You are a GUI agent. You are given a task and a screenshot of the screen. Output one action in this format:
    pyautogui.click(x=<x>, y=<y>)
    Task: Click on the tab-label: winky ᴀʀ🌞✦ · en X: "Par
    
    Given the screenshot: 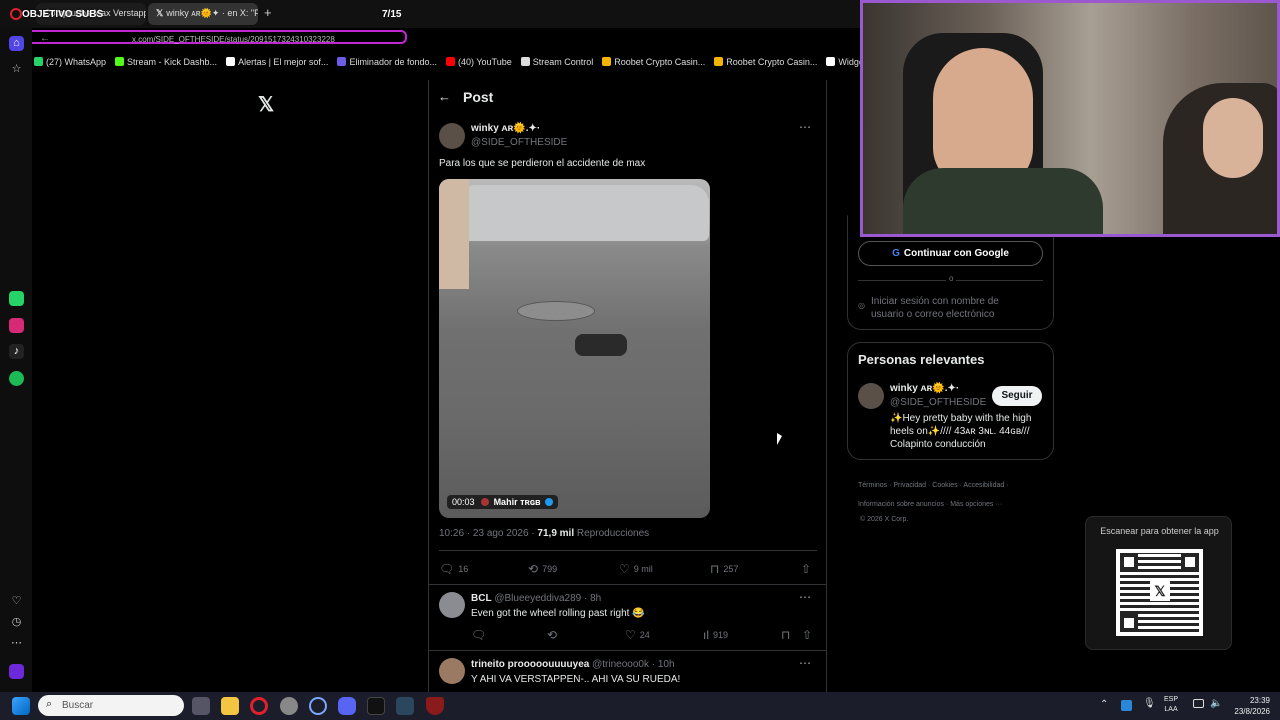 What is the action you would take?
    pyautogui.click(x=212, y=13)
    